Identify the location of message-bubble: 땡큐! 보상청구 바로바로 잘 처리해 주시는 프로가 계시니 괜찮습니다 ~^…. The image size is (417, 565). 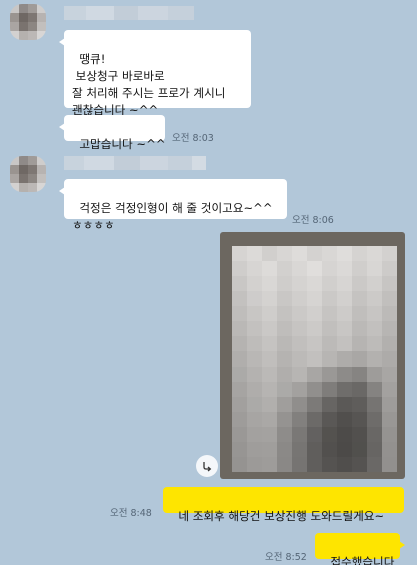
(155, 73).